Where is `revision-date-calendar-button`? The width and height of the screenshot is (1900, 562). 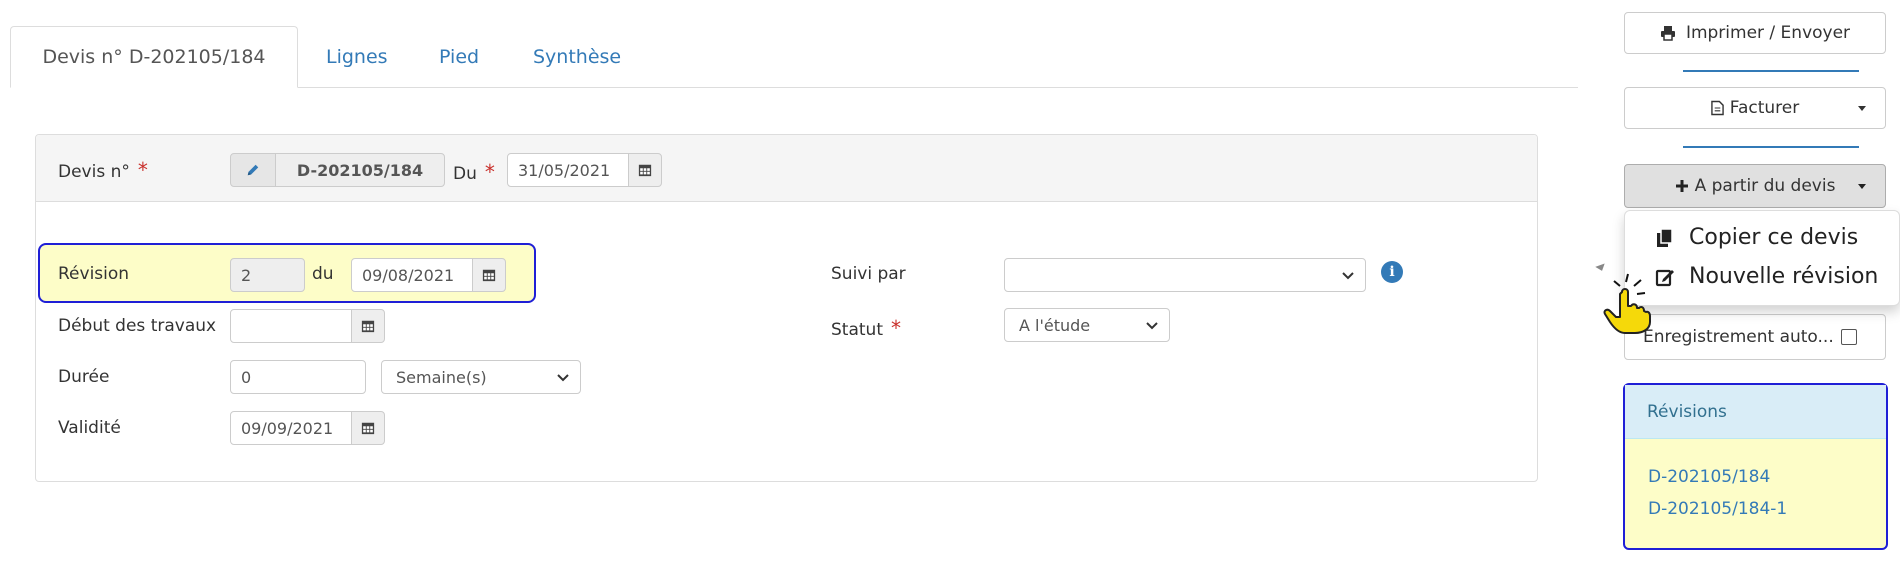 revision-date-calendar-button is located at coordinates (489, 275).